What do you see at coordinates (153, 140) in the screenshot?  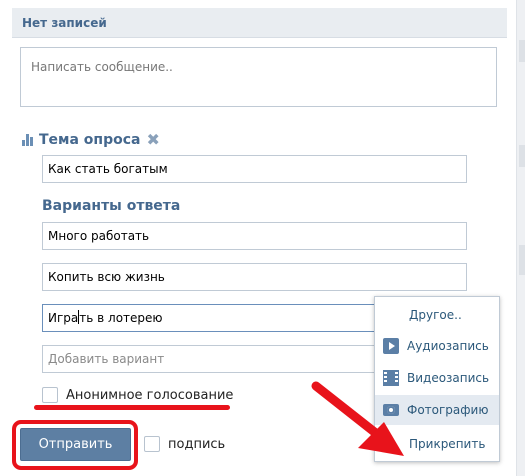 I see `close-icon: ✖` at bounding box center [153, 140].